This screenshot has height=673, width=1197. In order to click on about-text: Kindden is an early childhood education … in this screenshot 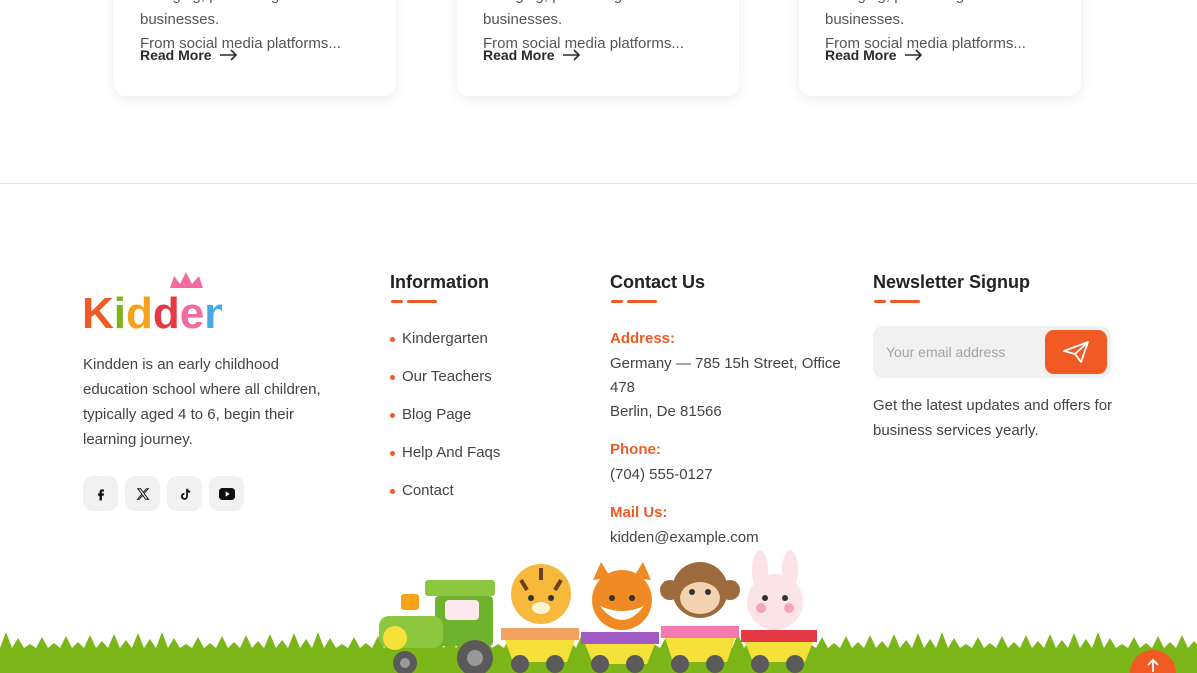, I will do `click(202, 402)`.